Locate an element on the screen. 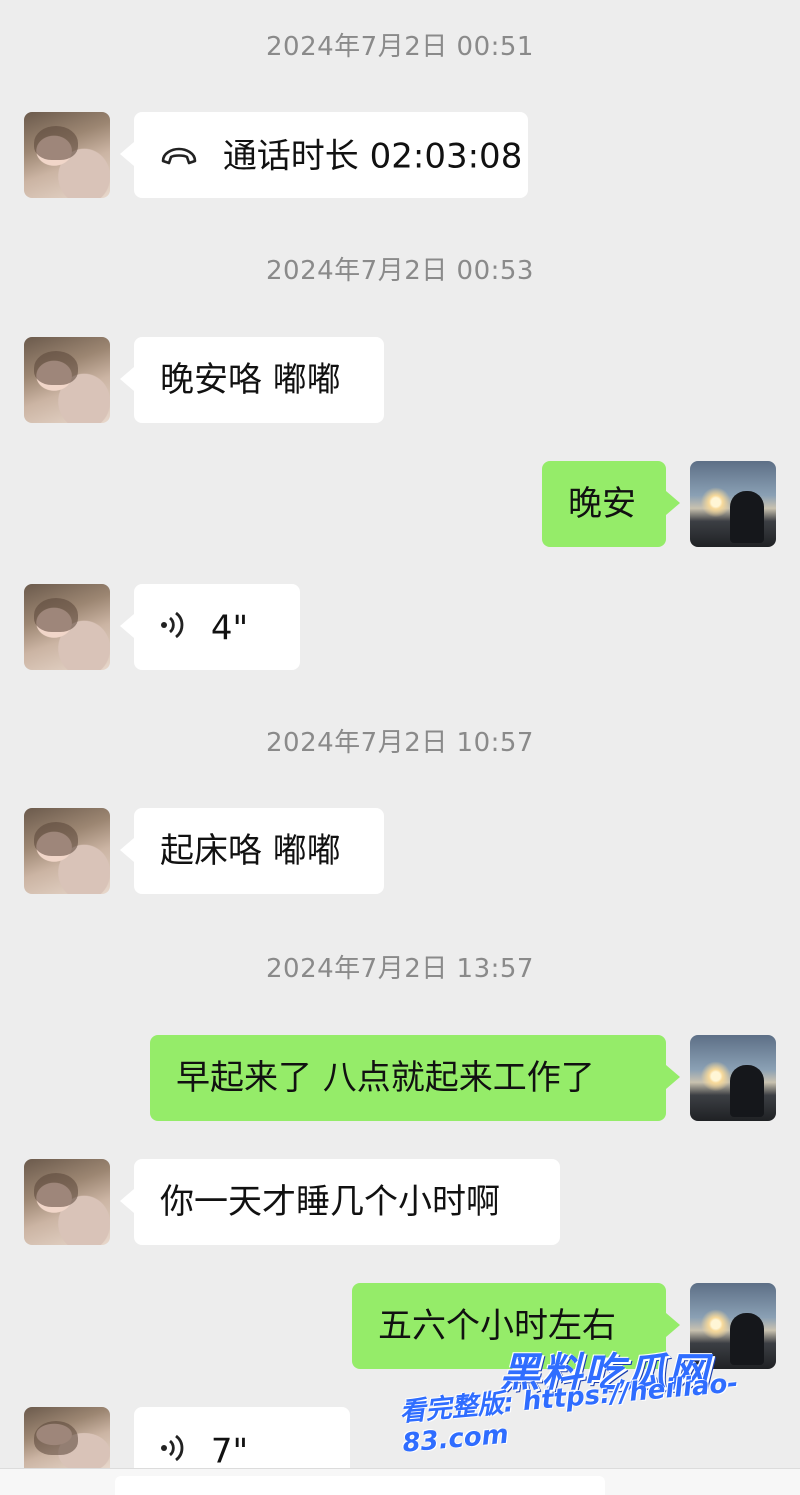 This screenshot has height=1495, width=800. message-bubble: 早起来了 八点就起来工作了 is located at coordinates (415, 1078).